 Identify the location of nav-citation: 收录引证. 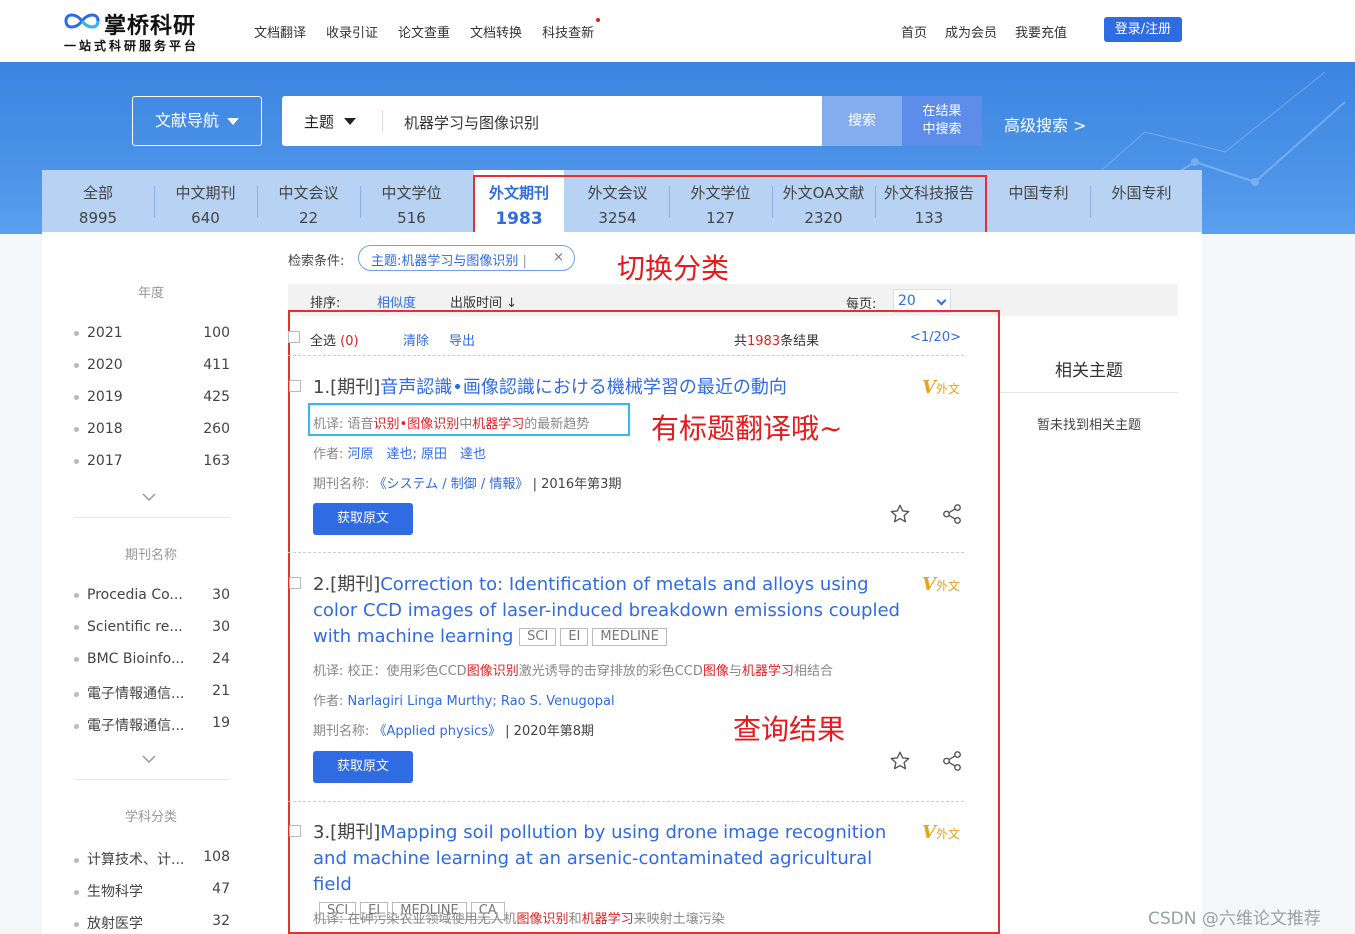
(352, 31).